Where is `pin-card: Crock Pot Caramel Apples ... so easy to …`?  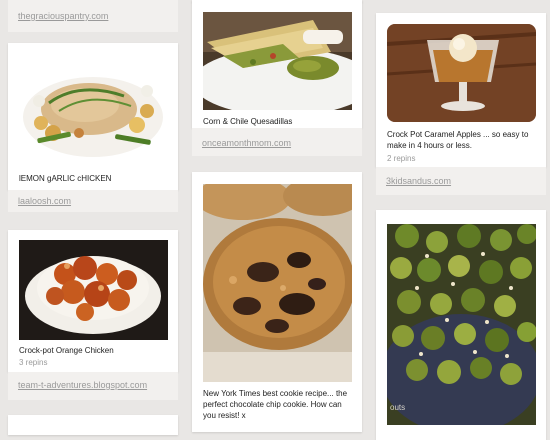 pin-card: Crock Pot Caramel Apples ... so easy to … is located at coordinates (461, 90).